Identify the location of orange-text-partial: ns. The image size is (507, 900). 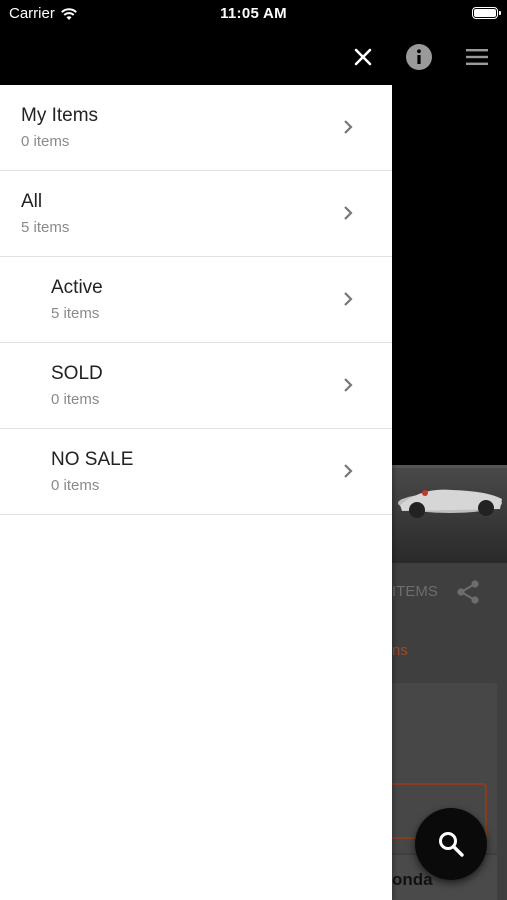
(400, 650).